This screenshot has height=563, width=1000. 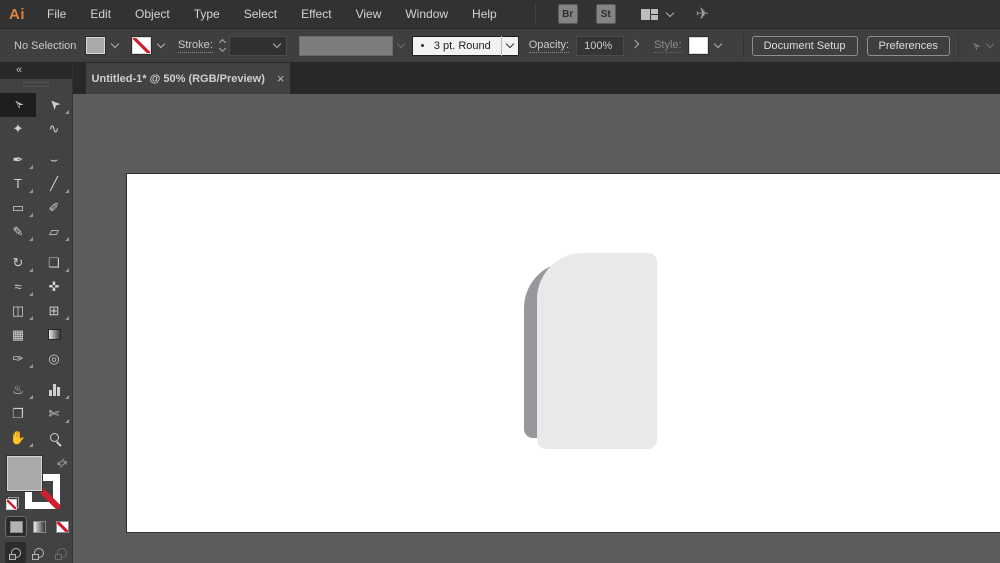 What do you see at coordinates (605, 14) in the screenshot?
I see `stock-button: St` at bounding box center [605, 14].